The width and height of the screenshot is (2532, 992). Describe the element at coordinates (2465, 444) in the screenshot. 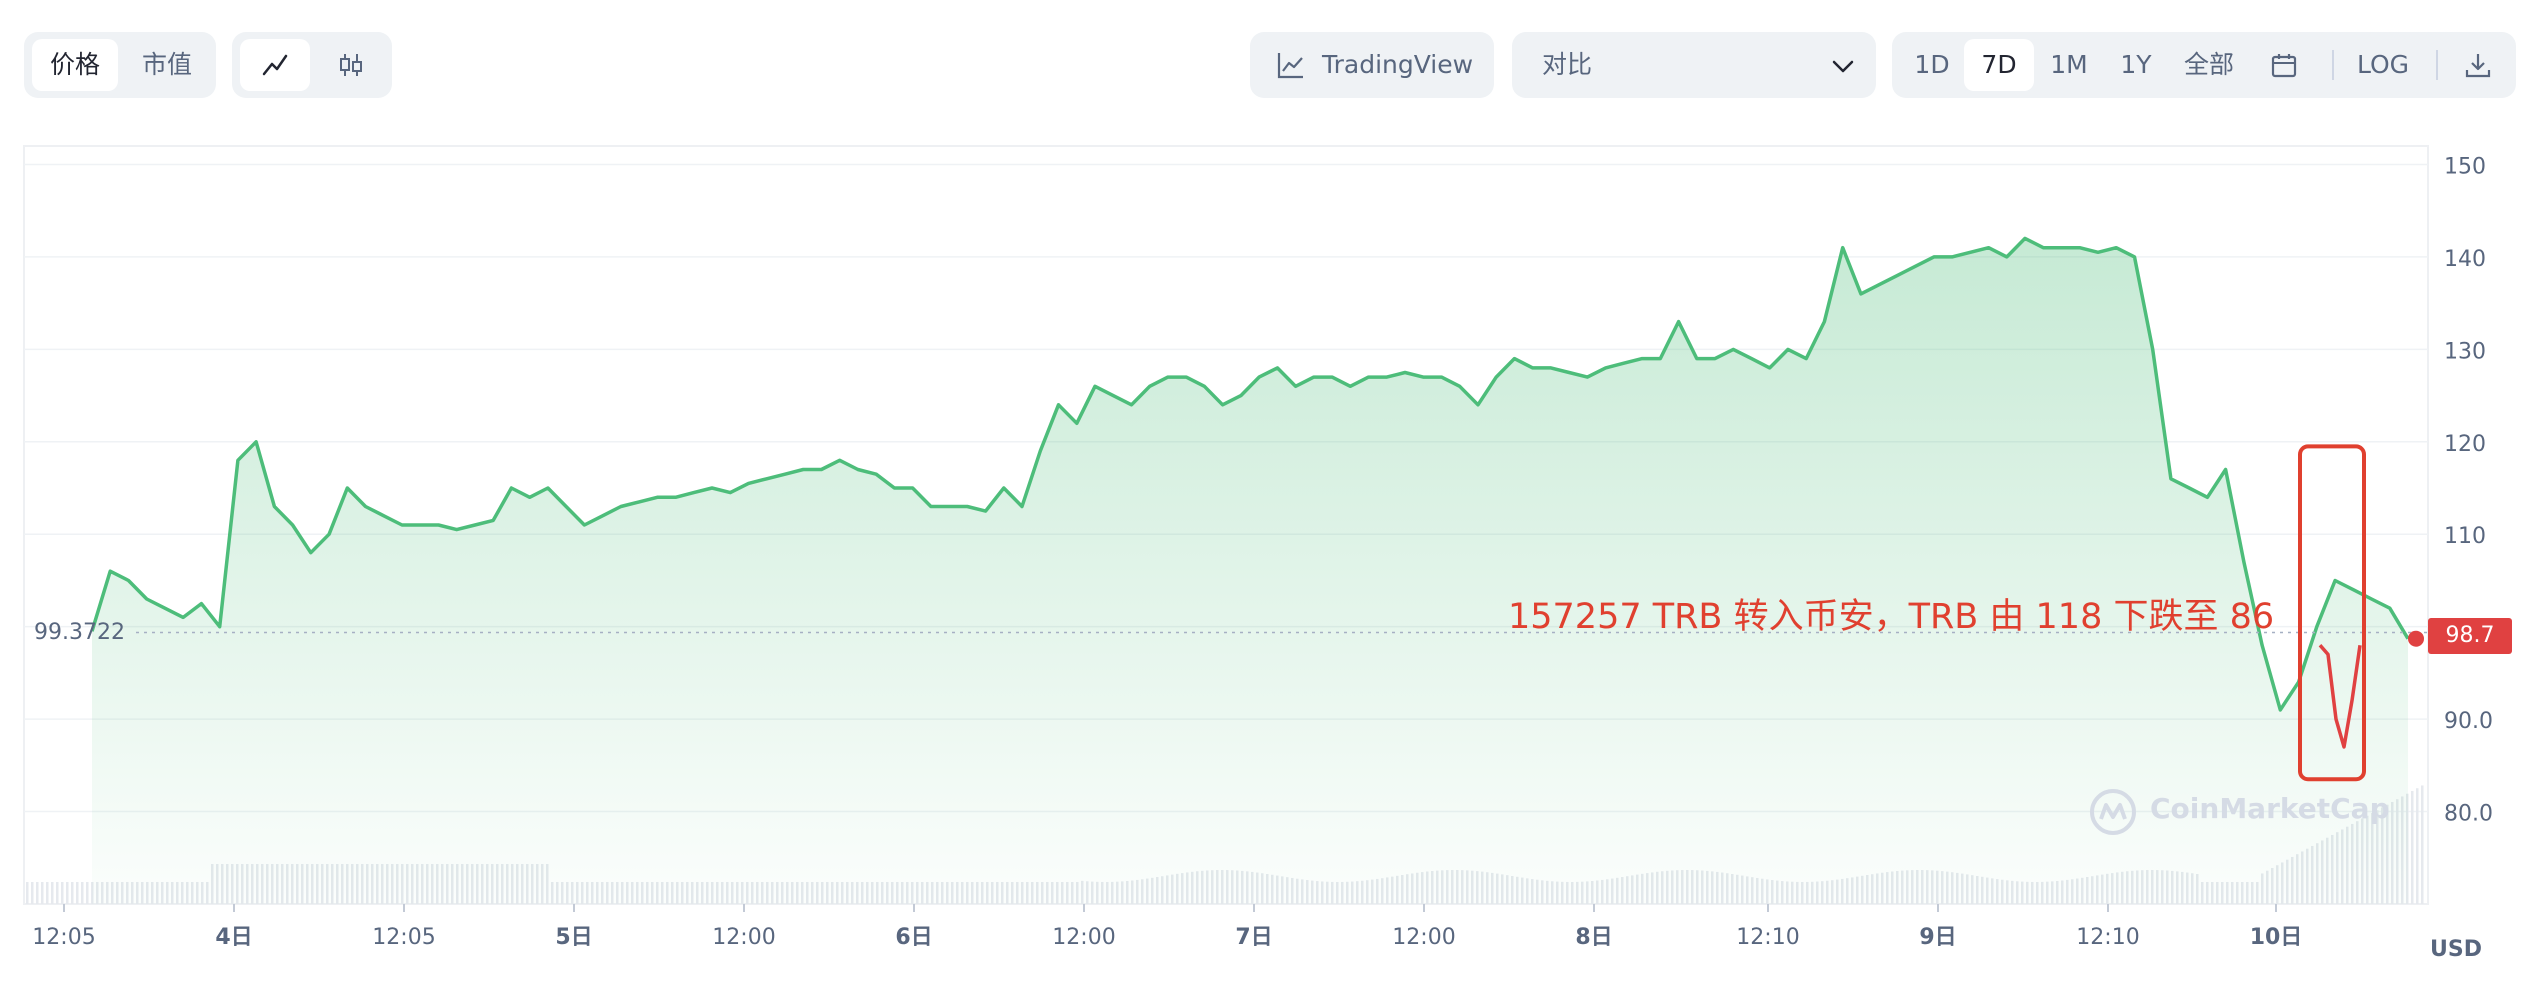

I see `y-tick-label: 120` at that location.